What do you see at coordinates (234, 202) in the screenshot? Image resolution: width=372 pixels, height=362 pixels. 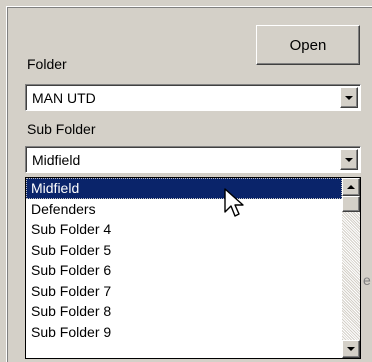 I see `mouse-pointer-icon` at bounding box center [234, 202].